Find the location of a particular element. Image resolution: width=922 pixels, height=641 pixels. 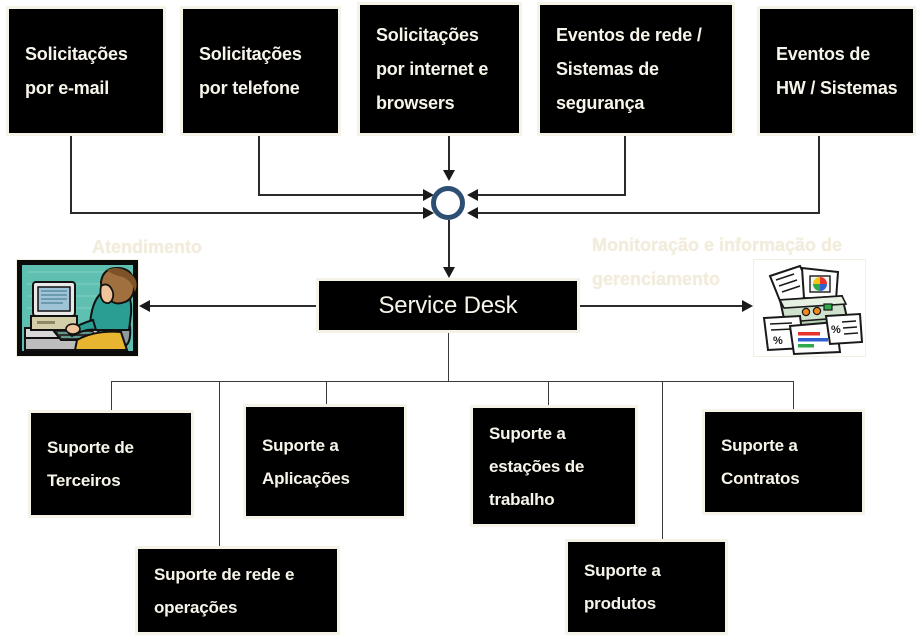

printer-reports-icon: % % is located at coordinates (809, 308).